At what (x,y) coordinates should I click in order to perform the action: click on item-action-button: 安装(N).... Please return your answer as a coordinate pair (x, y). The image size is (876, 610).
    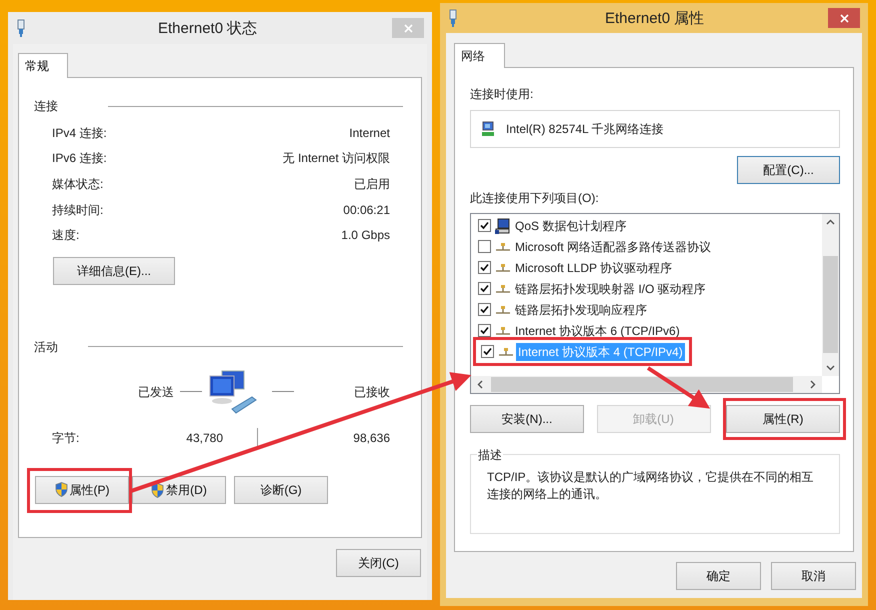
    Looking at the image, I should click on (527, 419).